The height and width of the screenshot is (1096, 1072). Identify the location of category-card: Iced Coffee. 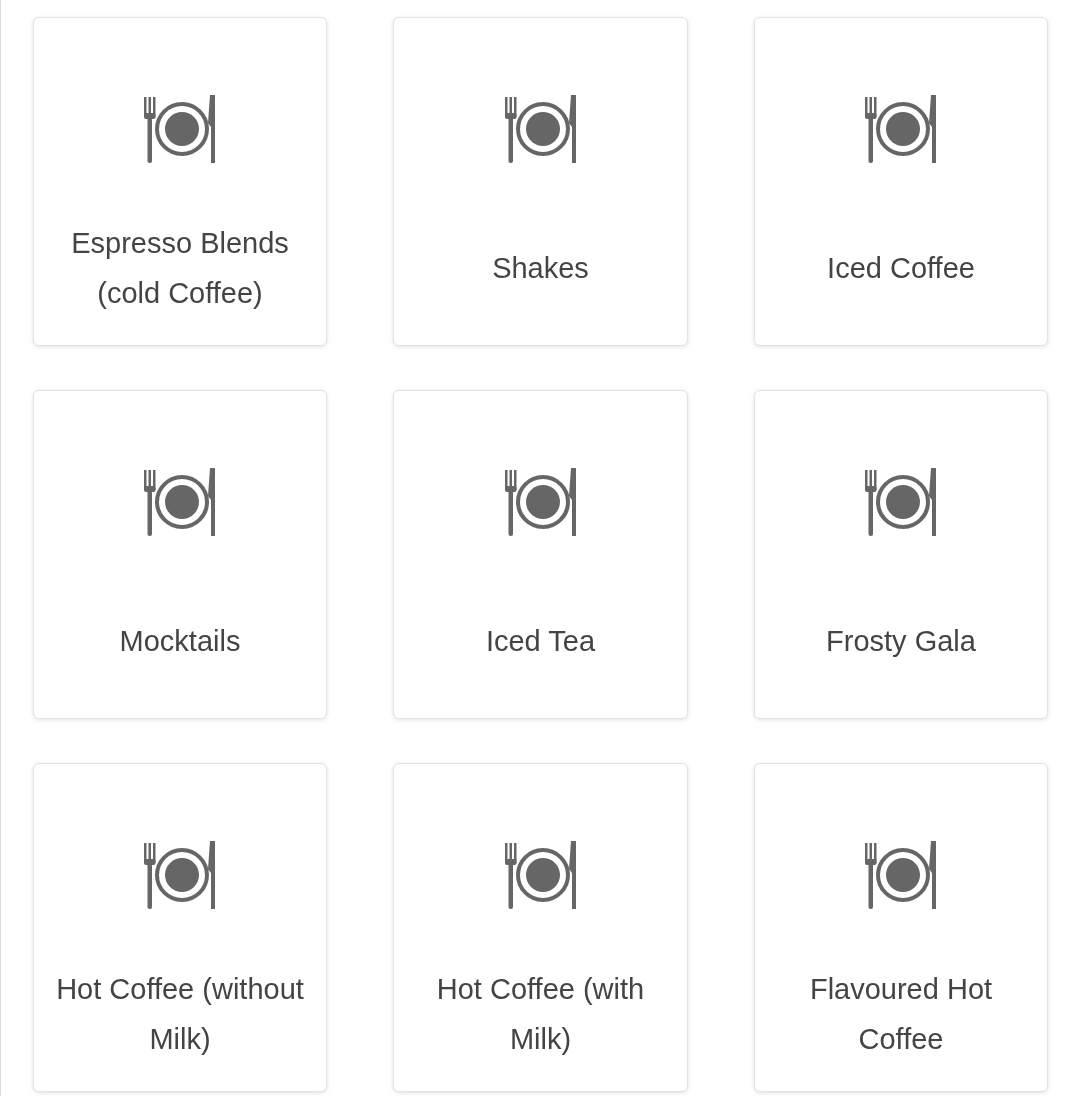
(901, 181).